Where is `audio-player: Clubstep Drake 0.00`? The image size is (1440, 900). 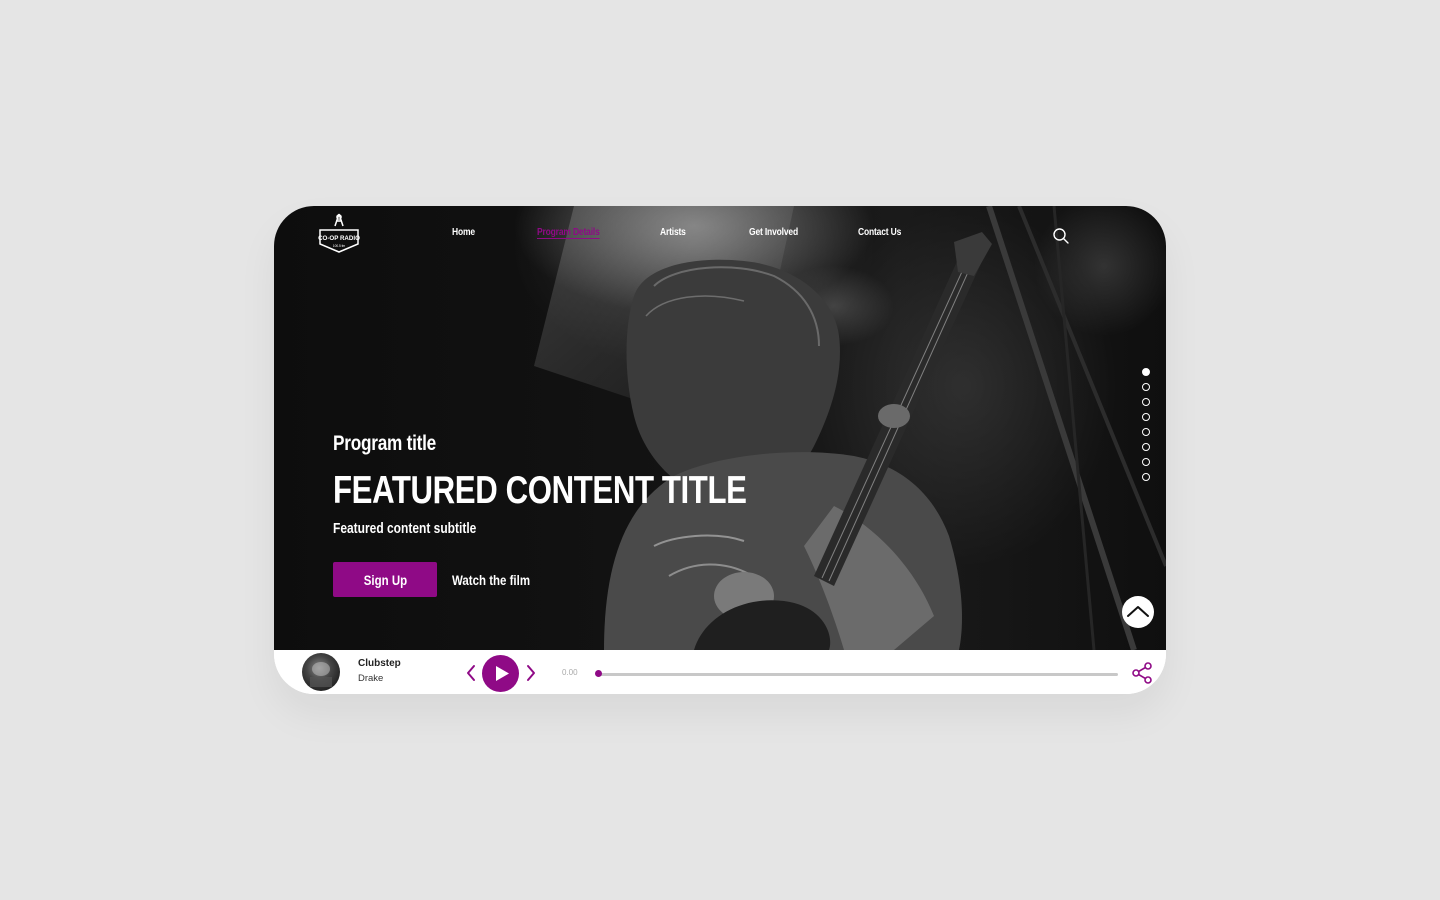
audio-player: Clubstep Drake 0.00 is located at coordinates (720, 672).